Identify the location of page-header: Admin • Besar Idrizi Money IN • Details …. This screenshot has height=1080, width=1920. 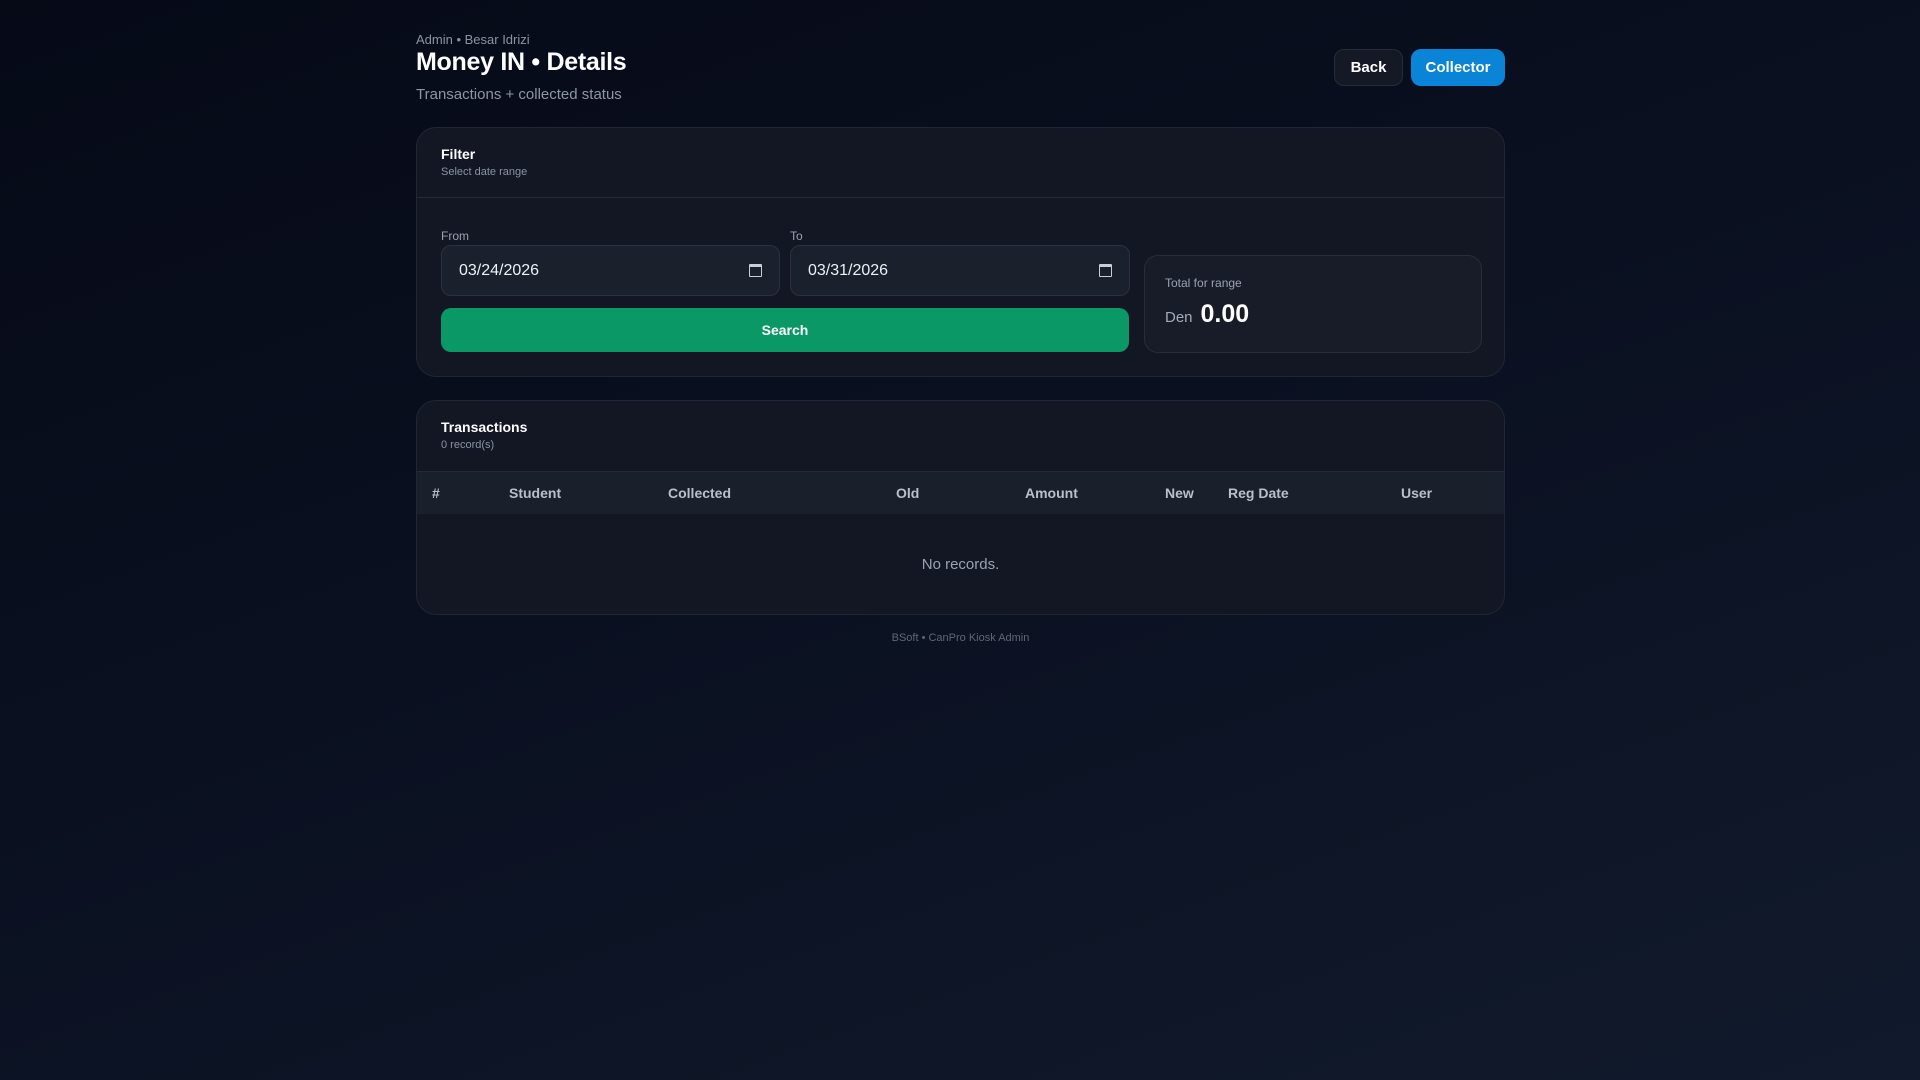
(960, 63).